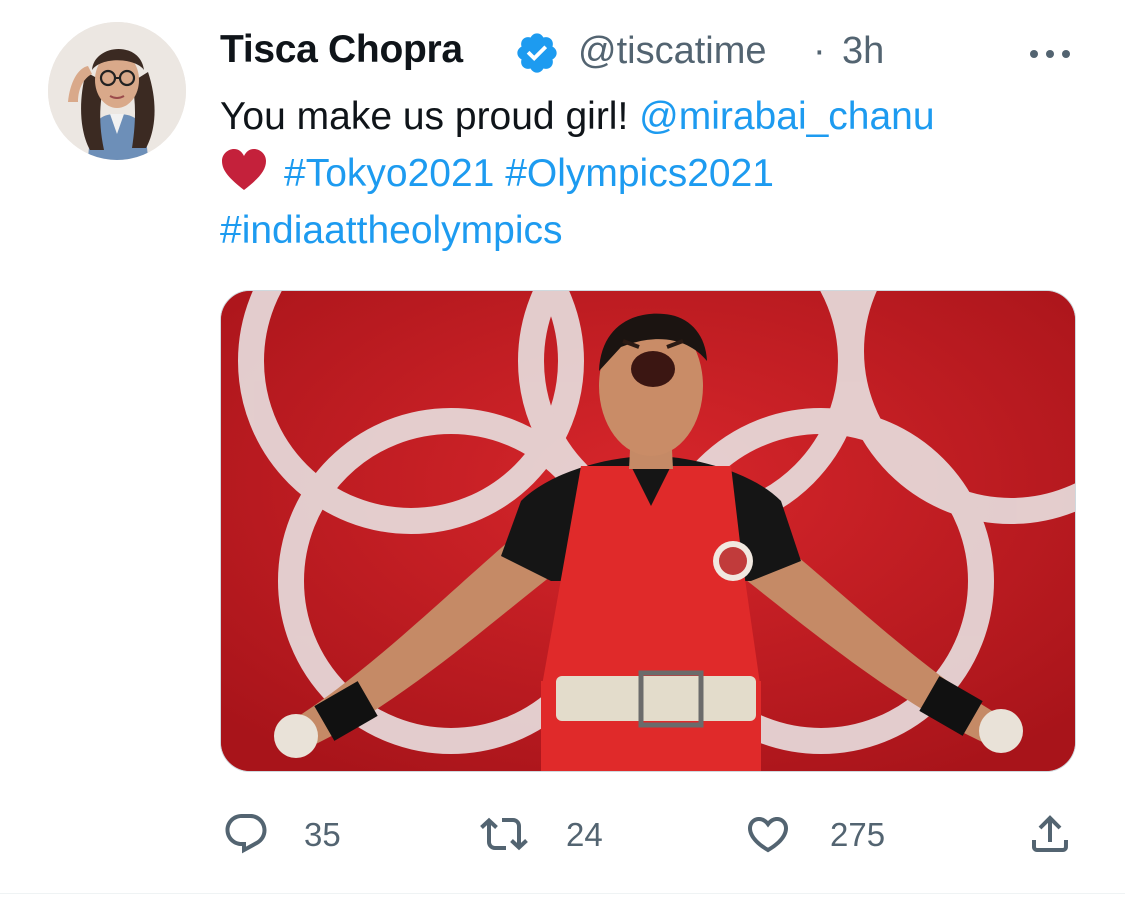  Describe the element at coordinates (290, 836) in the screenshot. I see `reply-button: 35` at that location.